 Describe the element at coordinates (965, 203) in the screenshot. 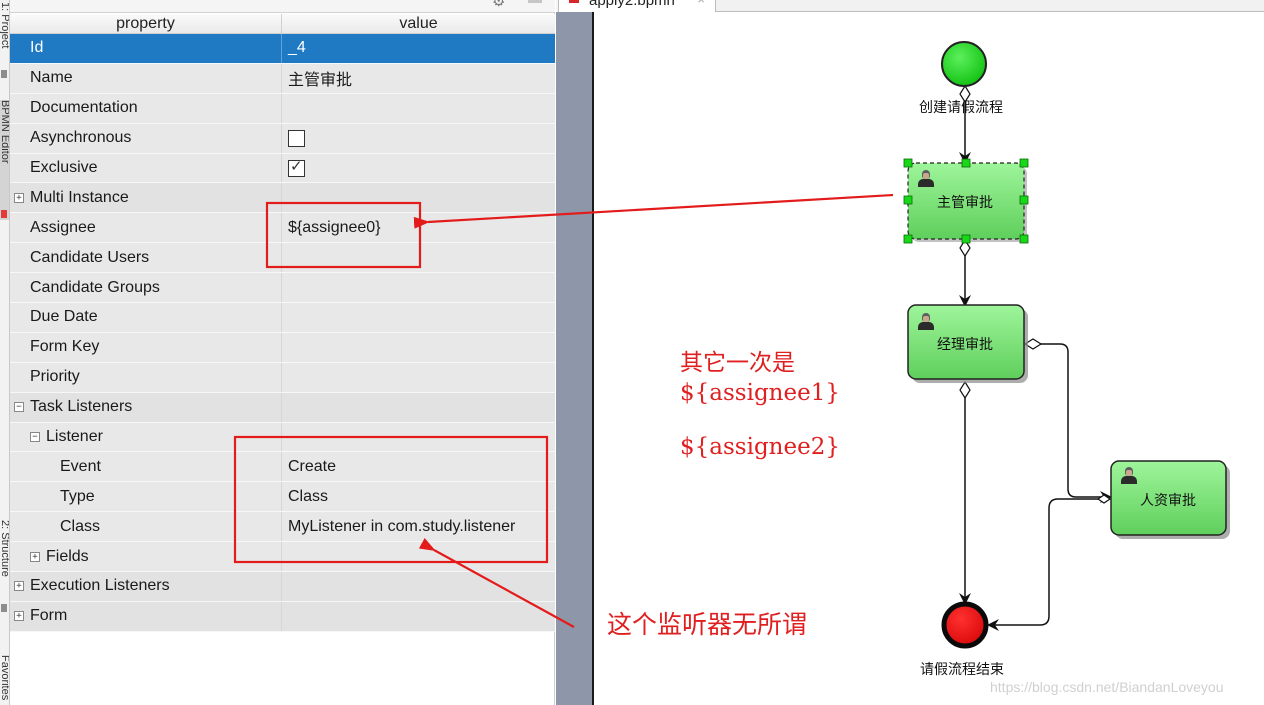

I see `task-supervisor-label: 主管审批` at that location.